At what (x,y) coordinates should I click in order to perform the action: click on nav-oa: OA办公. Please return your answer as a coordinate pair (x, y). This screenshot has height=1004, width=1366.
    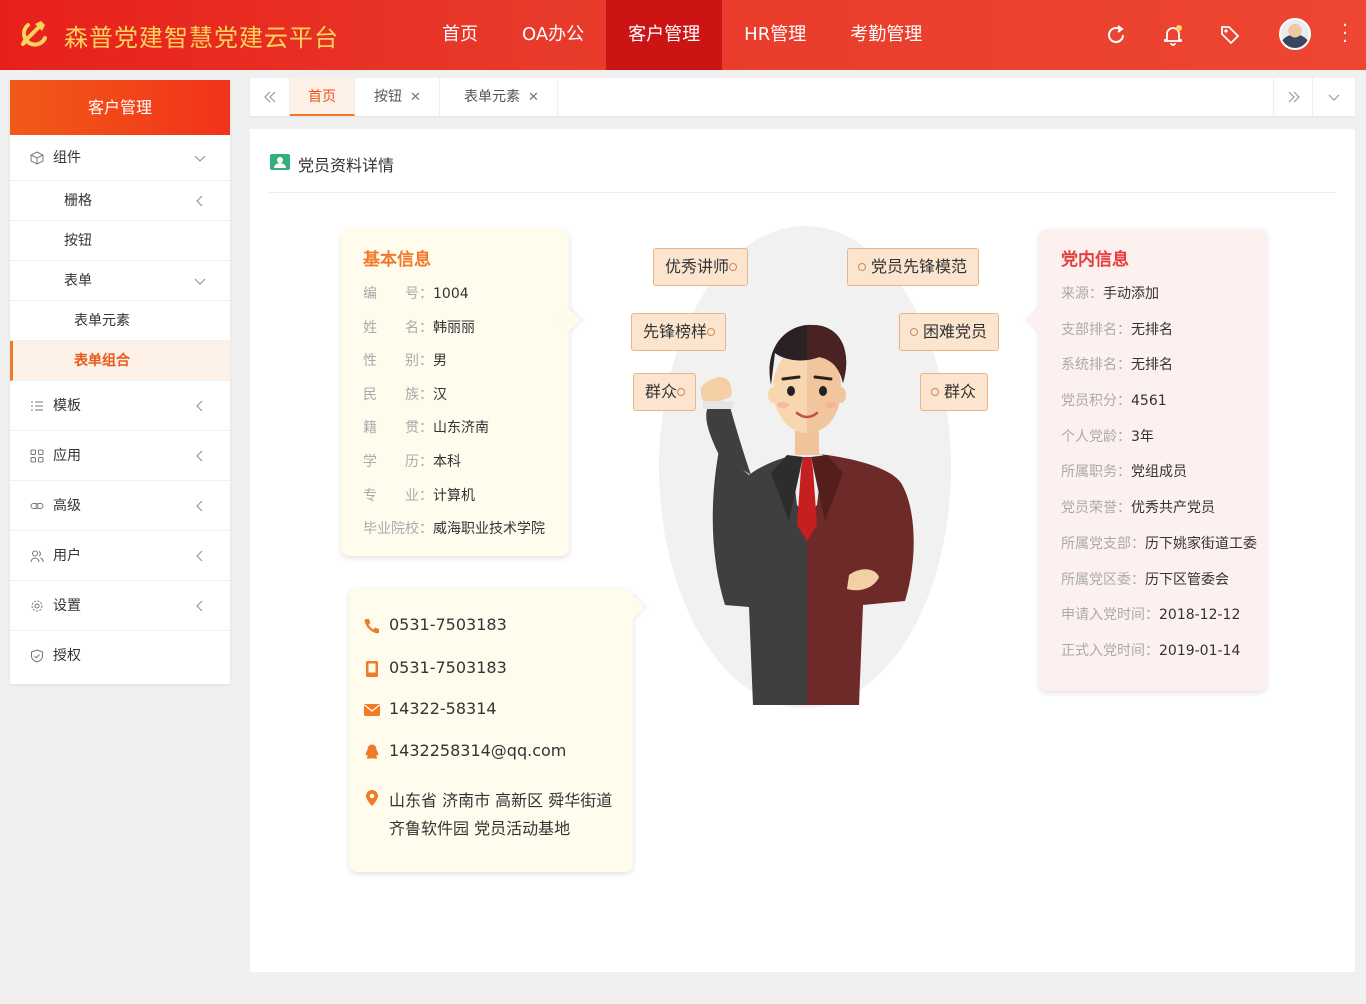
    Looking at the image, I should click on (553, 35).